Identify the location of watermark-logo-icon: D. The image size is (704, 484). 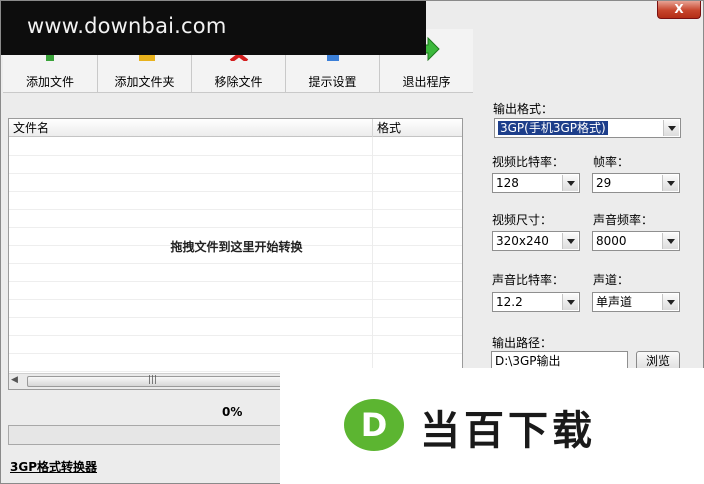
(374, 425).